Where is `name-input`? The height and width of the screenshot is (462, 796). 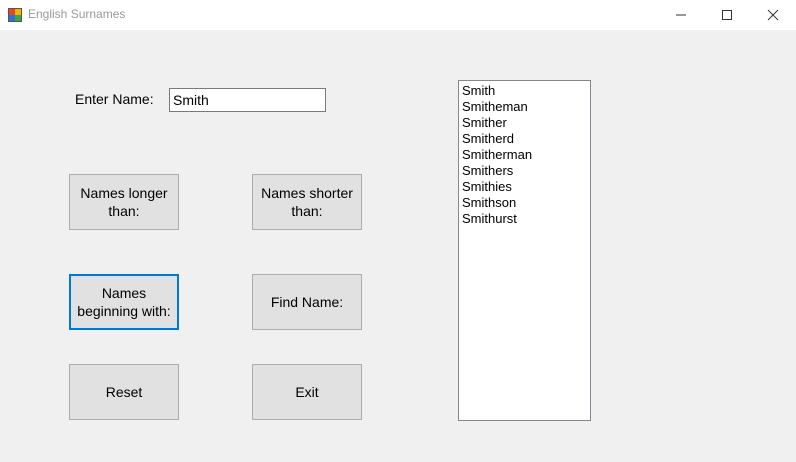 name-input is located at coordinates (247, 100).